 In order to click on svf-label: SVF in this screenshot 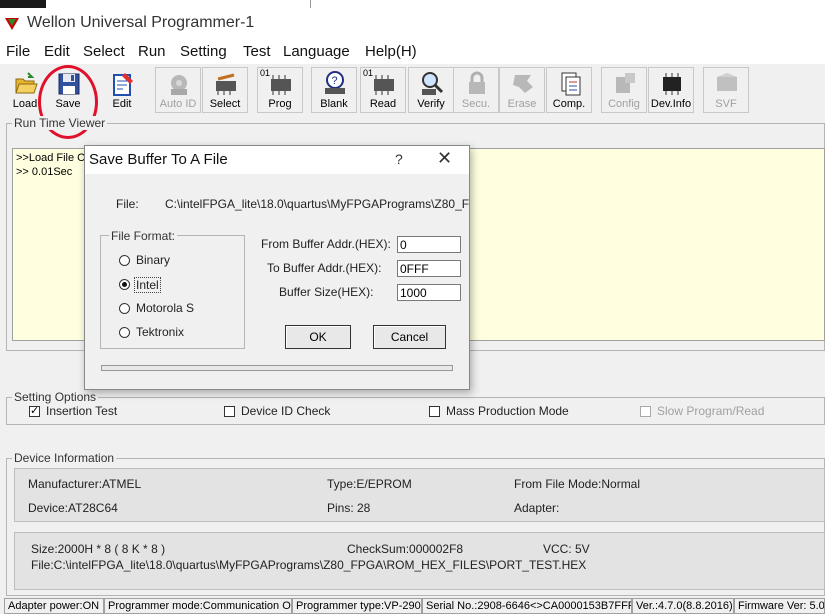, I will do `click(726, 104)`.